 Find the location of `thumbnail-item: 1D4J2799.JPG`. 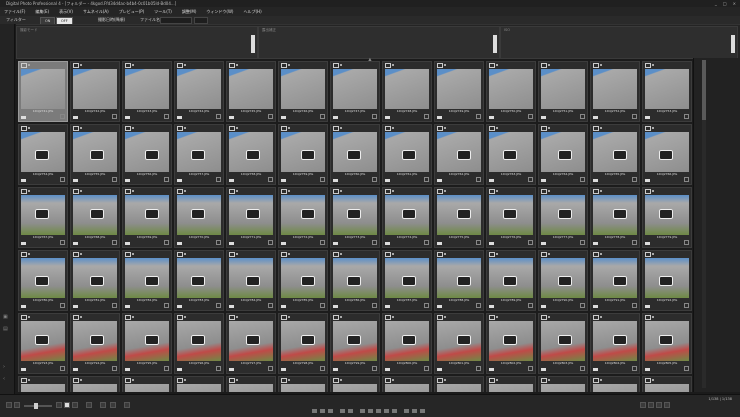

thumbnail-item: 1D4J2799.JPG is located at coordinates (355, 343).